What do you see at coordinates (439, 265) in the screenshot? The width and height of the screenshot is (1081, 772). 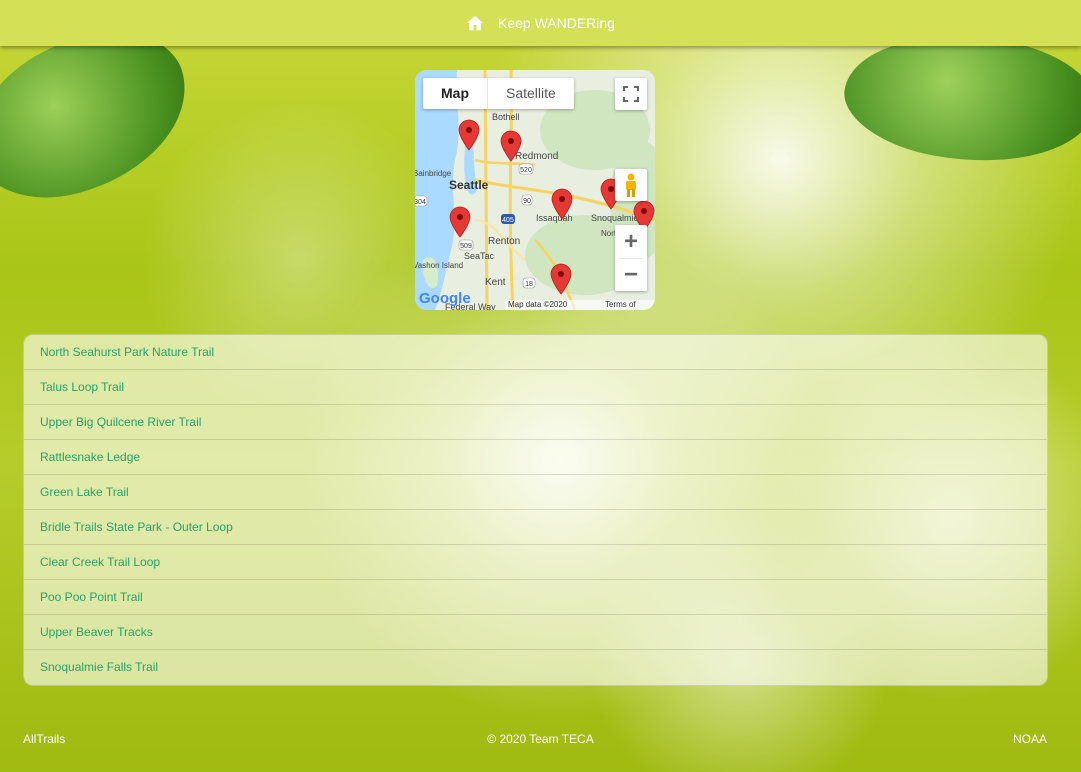 I see `map-label: Vashon Island` at bounding box center [439, 265].